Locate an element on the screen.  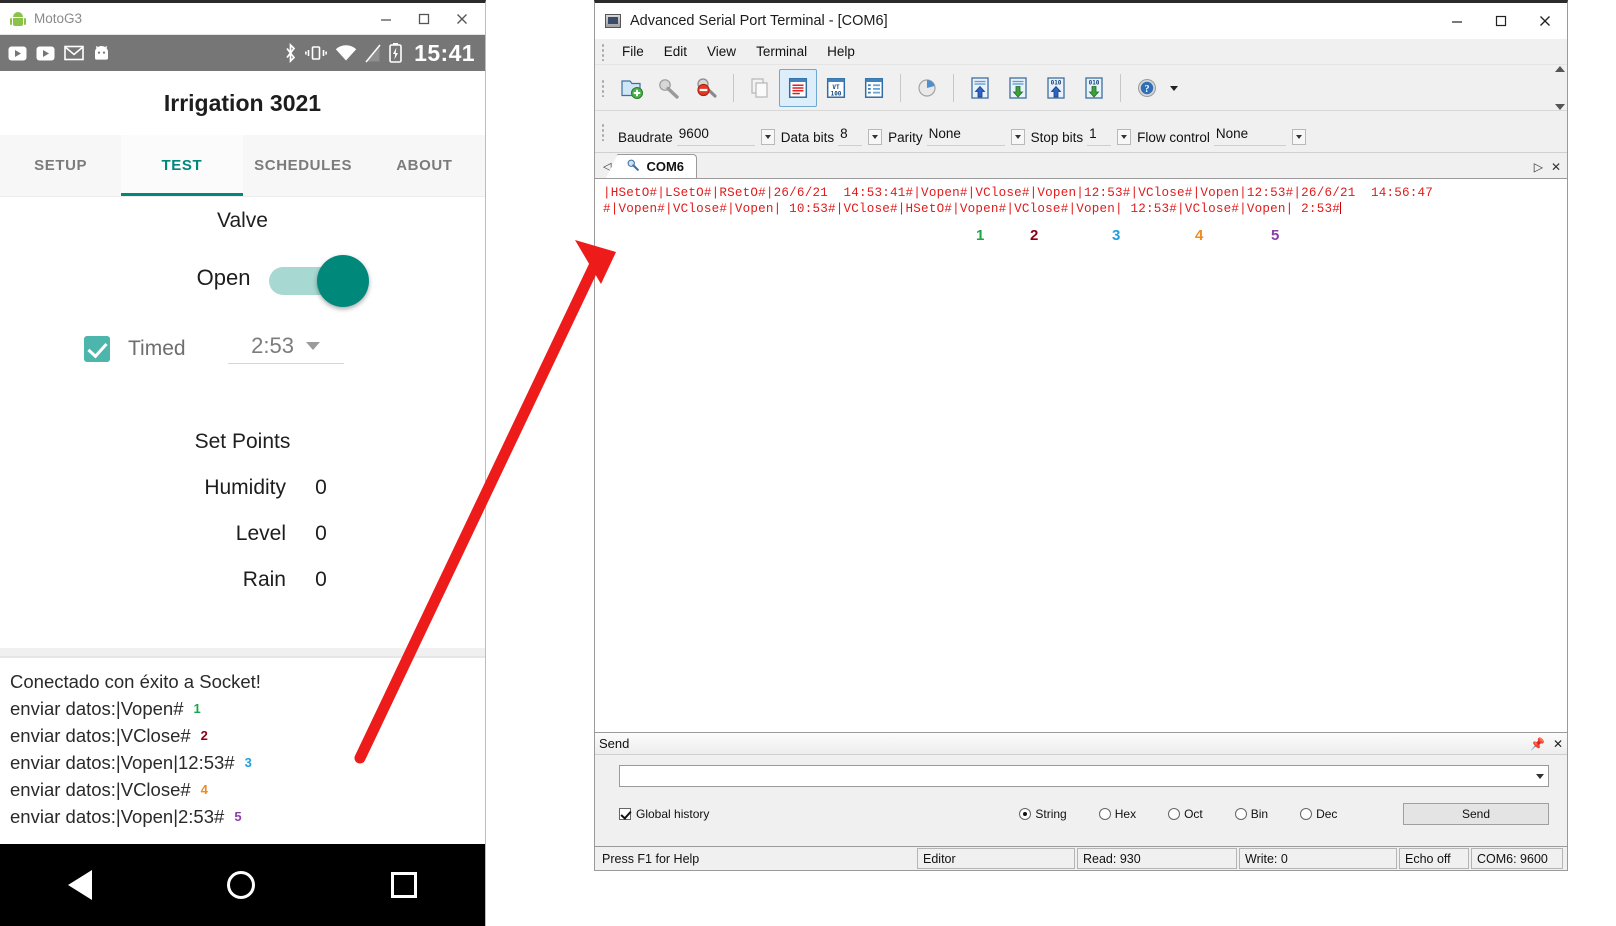
format-label-bin: Bin is located at coordinates (1259, 814).